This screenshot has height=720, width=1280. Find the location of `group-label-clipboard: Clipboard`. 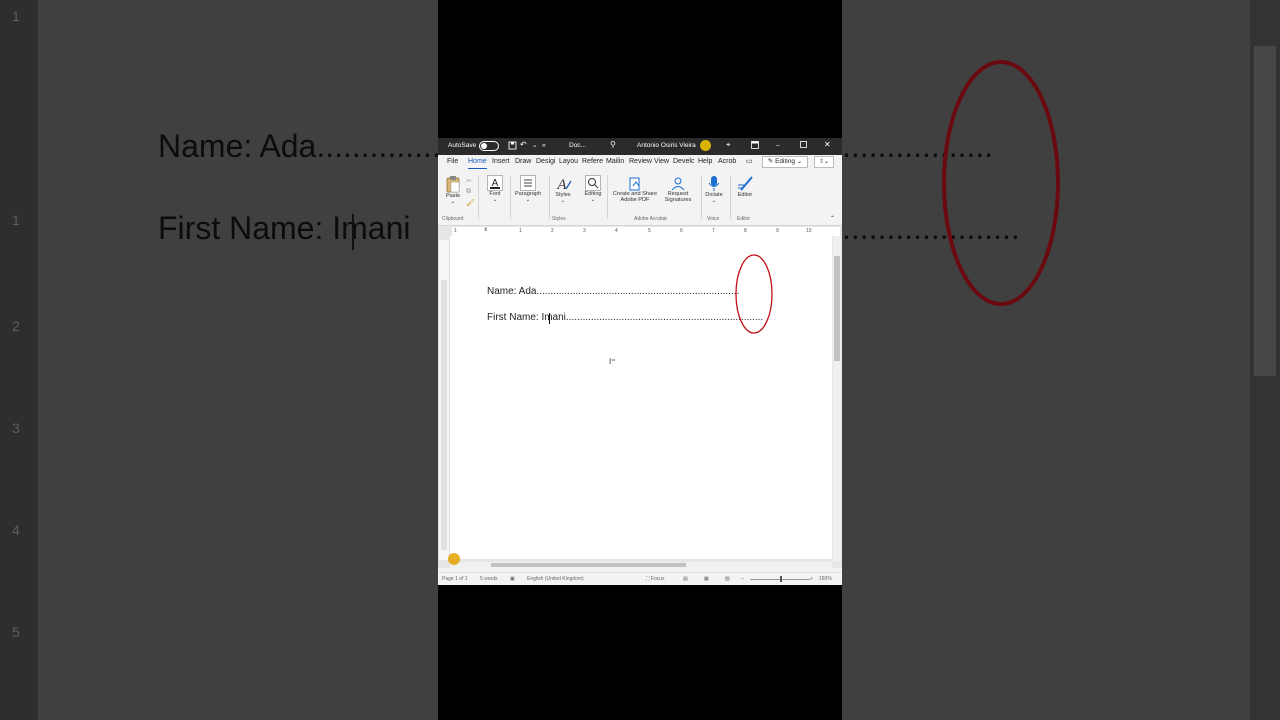

group-label-clipboard: Clipboard is located at coordinates (453, 219).